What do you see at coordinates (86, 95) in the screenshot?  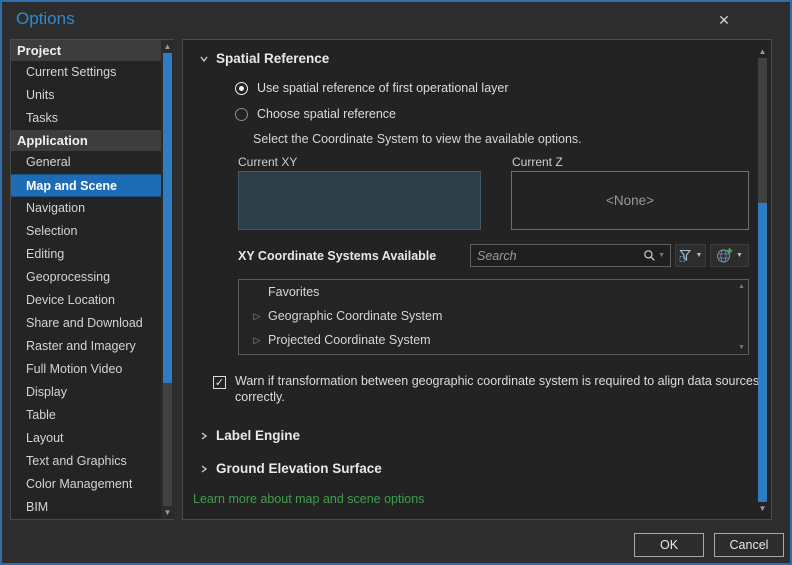 I see `sidebar-item-units: Units` at bounding box center [86, 95].